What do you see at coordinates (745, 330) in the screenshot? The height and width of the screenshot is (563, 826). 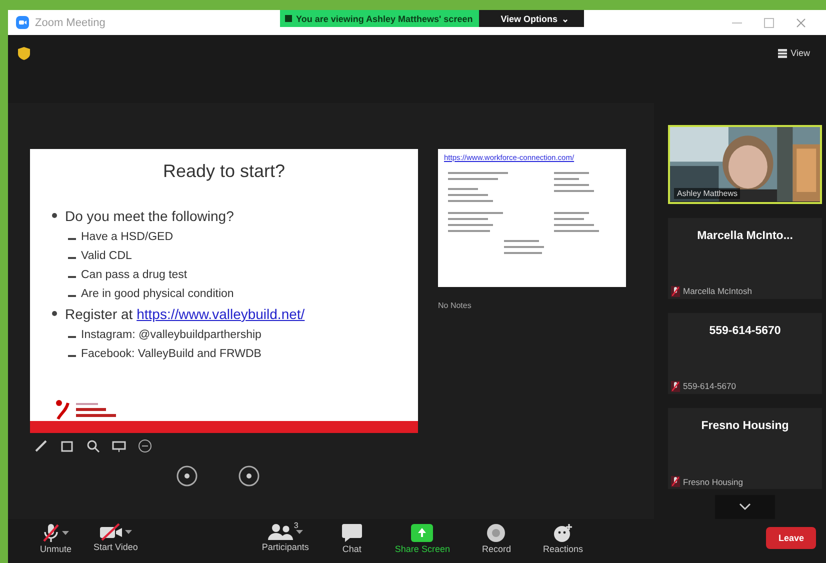 I see `participant-display-name: 559-614-5670` at bounding box center [745, 330].